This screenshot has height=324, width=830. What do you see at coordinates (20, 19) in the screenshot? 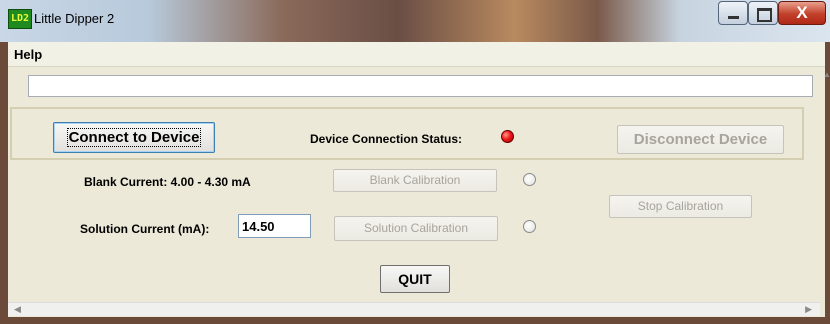
I see `app-logo-icon: LD2` at bounding box center [20, 19].